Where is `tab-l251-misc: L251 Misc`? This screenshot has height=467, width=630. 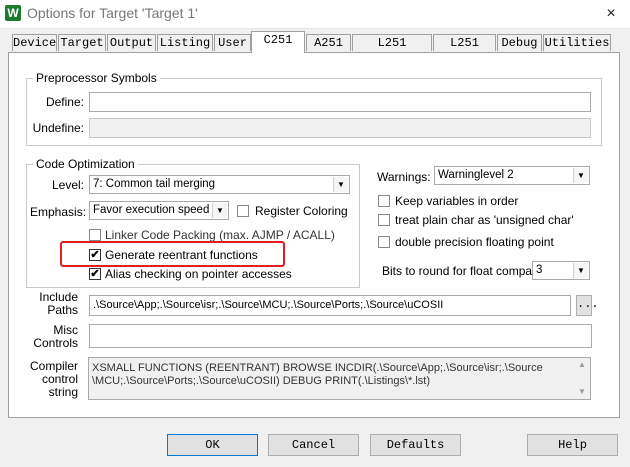
tab-l251-misc: L251 Misc is located at coordinates (464, 50).